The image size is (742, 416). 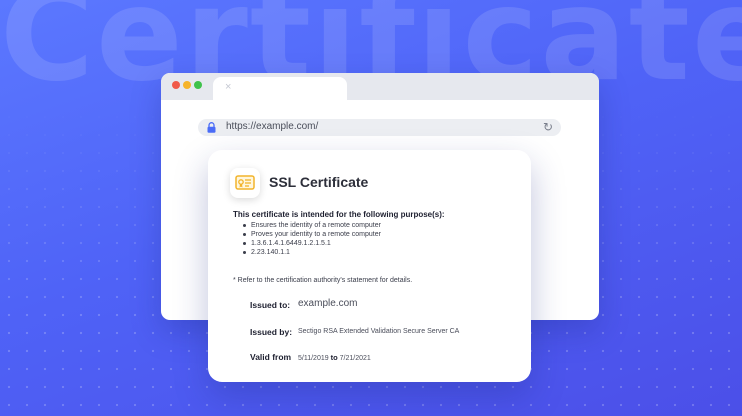 I want to click on certificate-icon, so click(x=245, y=182).